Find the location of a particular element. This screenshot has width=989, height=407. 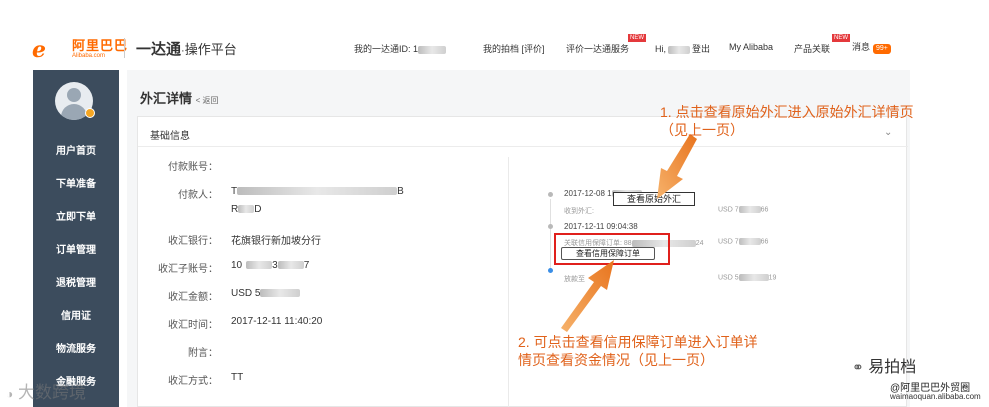

sub-account-end: 7 is located at coordinates (306, 265).